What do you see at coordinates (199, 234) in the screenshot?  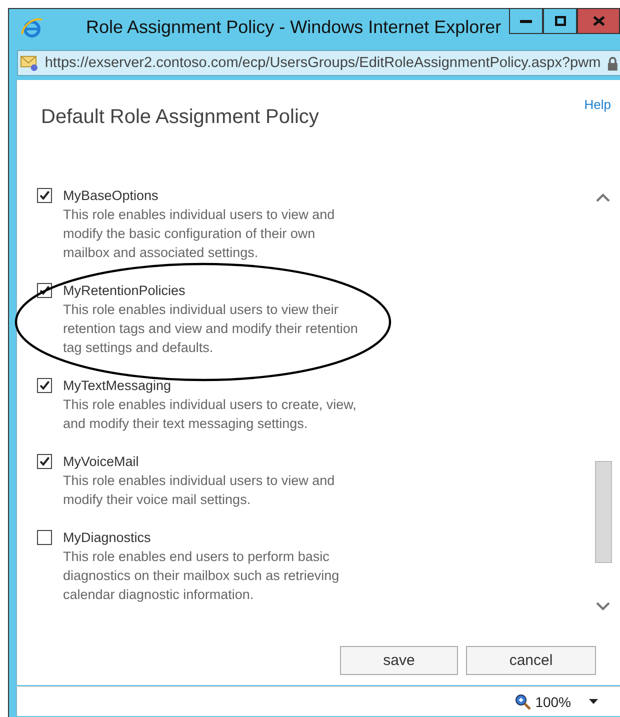 I see `role-description: This role enables individual users to view and modify the basic configuration of their own mailbox and associated settings.` at bounding box center [199, 234].